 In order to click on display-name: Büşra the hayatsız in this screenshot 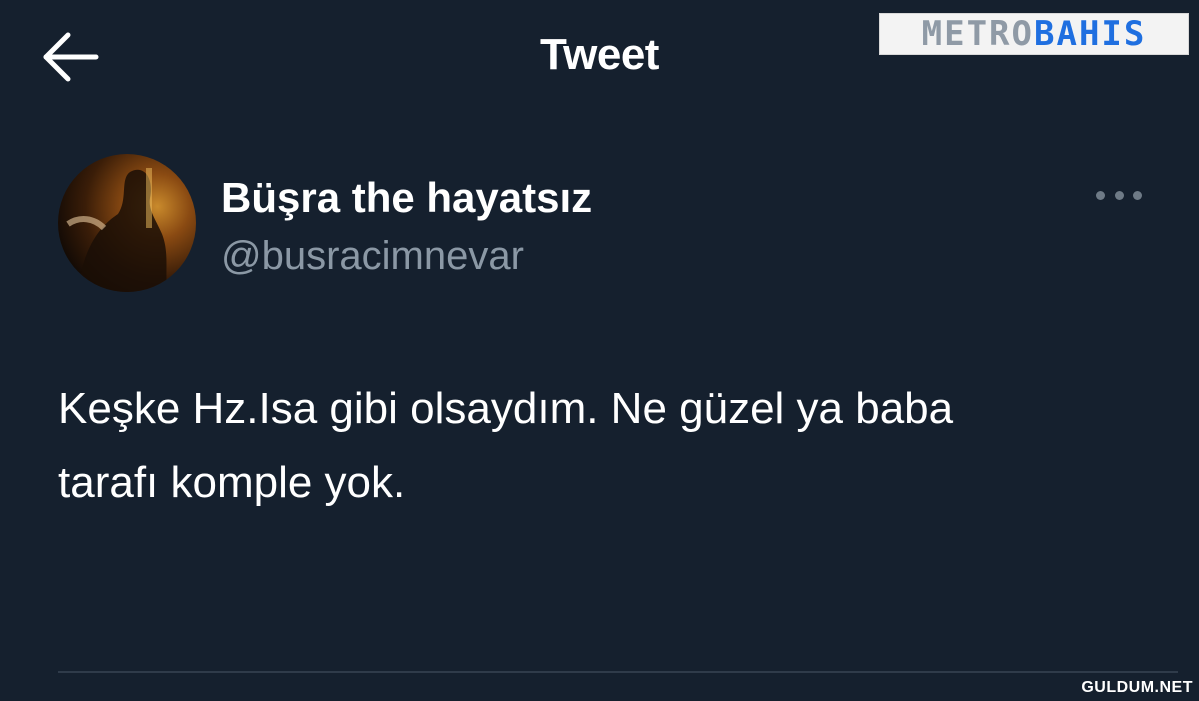, I will do `click(406, 198)`.